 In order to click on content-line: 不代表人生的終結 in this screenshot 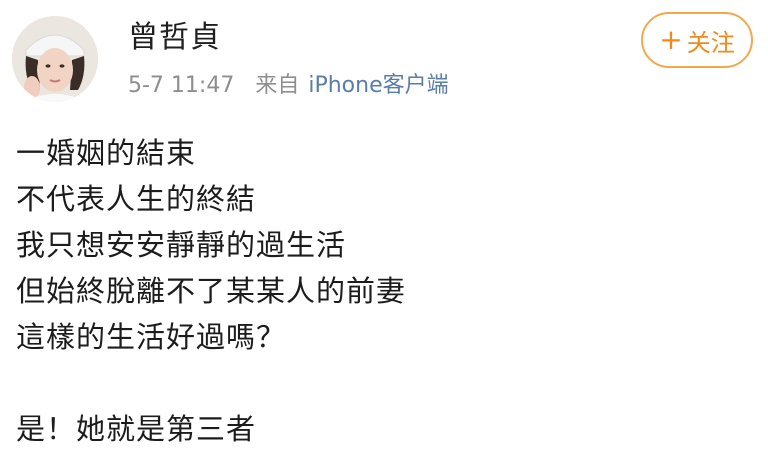, I will do `click(136, 199)`.